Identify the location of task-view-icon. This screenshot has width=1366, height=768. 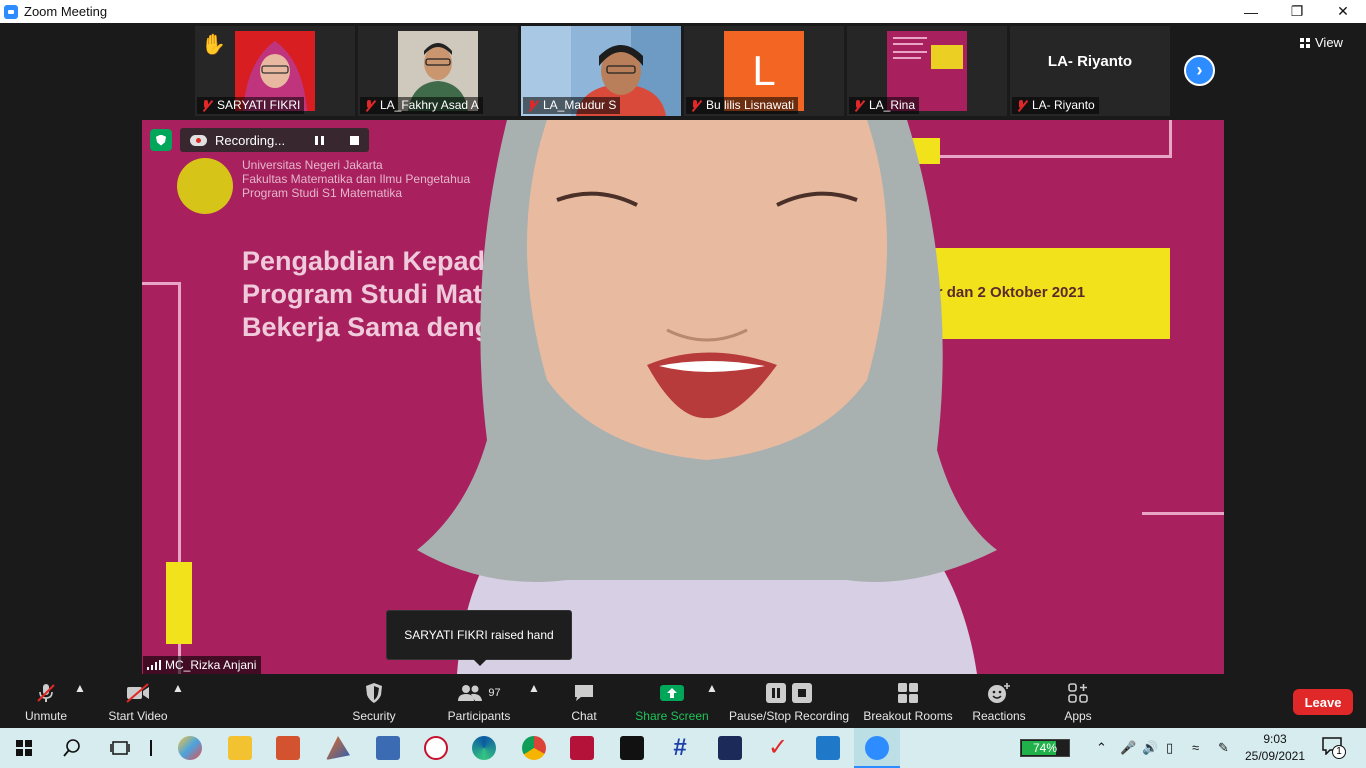
(120, 748).